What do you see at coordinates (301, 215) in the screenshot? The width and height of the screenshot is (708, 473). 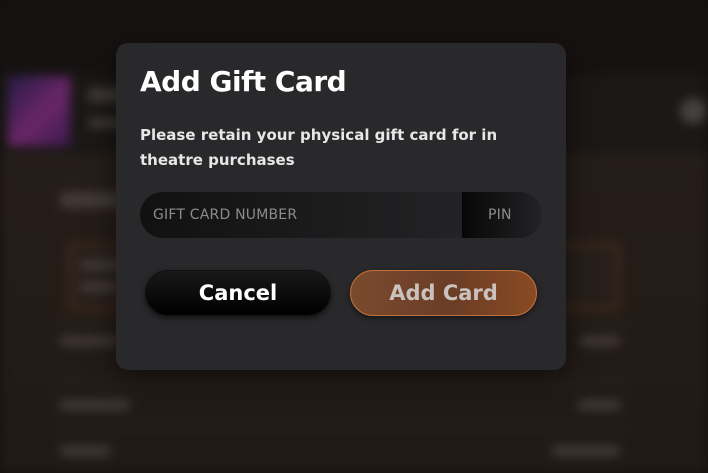 I see `gift-card-number-input` at bounding box center [301, 215].